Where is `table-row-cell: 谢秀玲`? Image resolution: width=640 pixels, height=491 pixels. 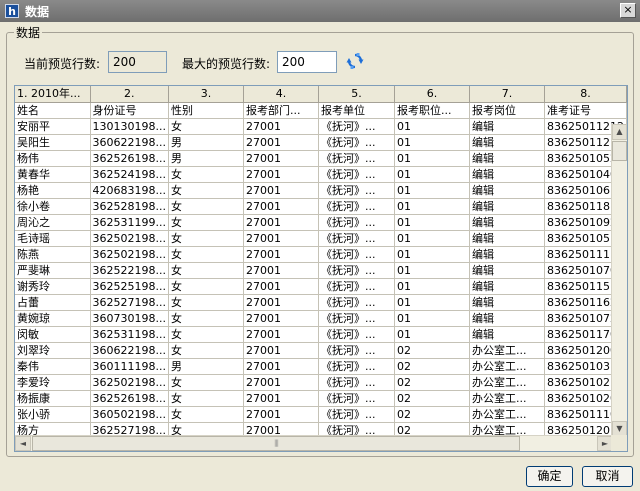 table-row-cell: 谢秀玲 is located at coordinates (53, 286).